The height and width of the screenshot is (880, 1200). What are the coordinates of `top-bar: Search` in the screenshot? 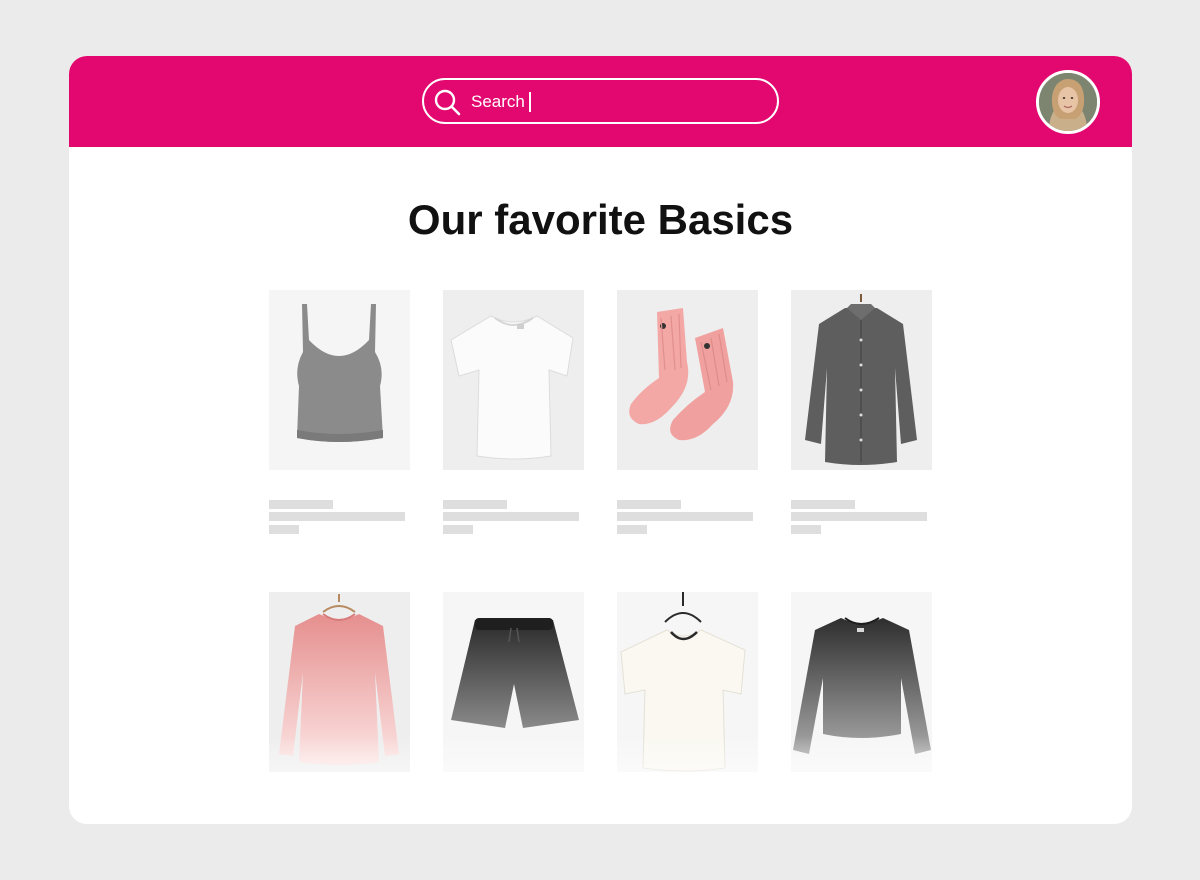 It's located at (600, 101).